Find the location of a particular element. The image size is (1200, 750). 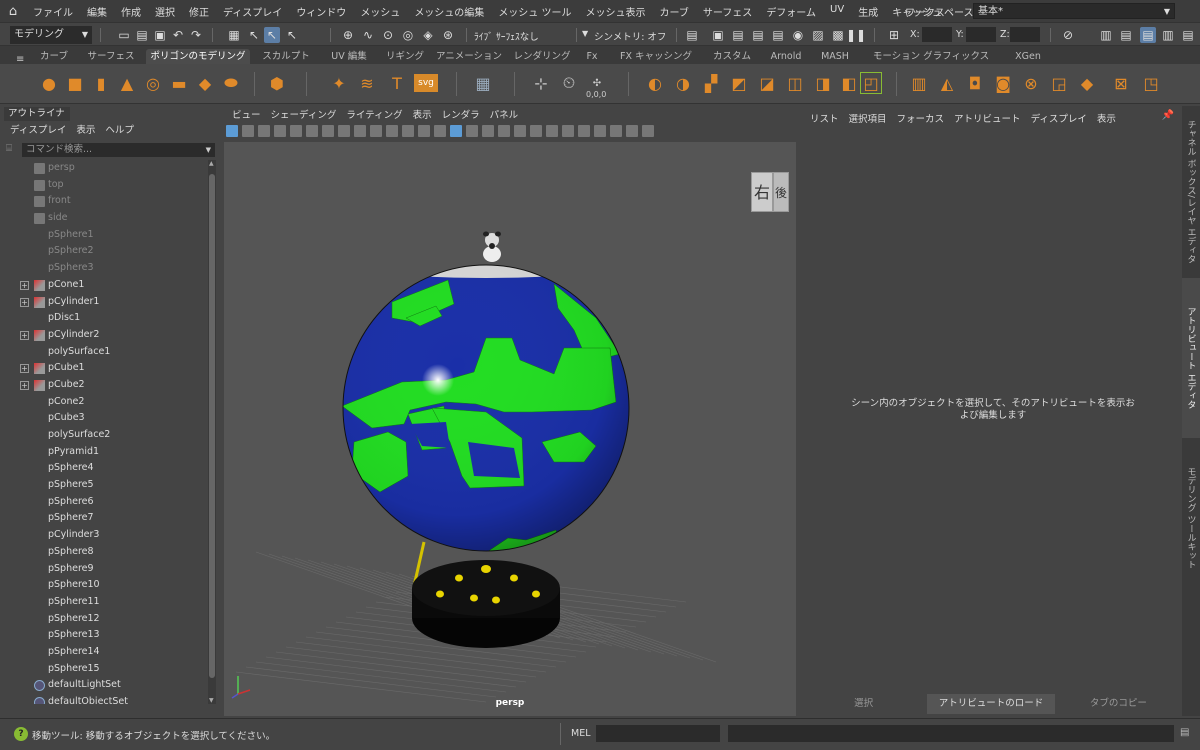

shelf-tab: リギング is located at coordinates (405, 56).